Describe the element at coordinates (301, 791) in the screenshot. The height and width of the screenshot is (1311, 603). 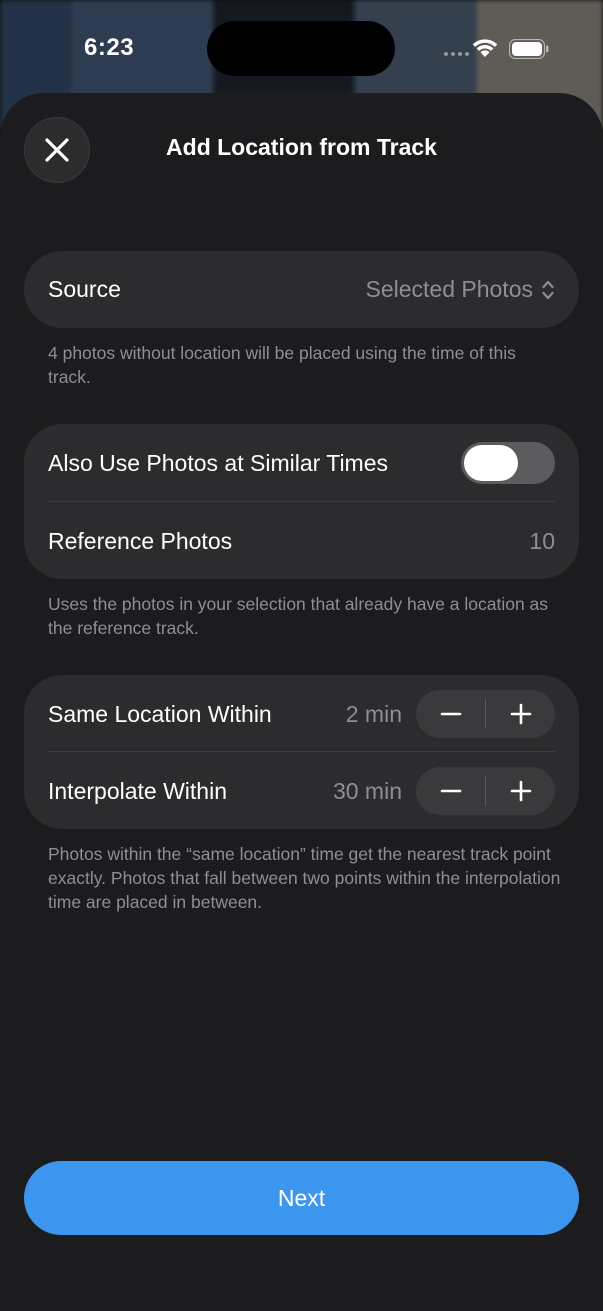
I see `interpolate-row: Interpolate Within 30 min` at that location.